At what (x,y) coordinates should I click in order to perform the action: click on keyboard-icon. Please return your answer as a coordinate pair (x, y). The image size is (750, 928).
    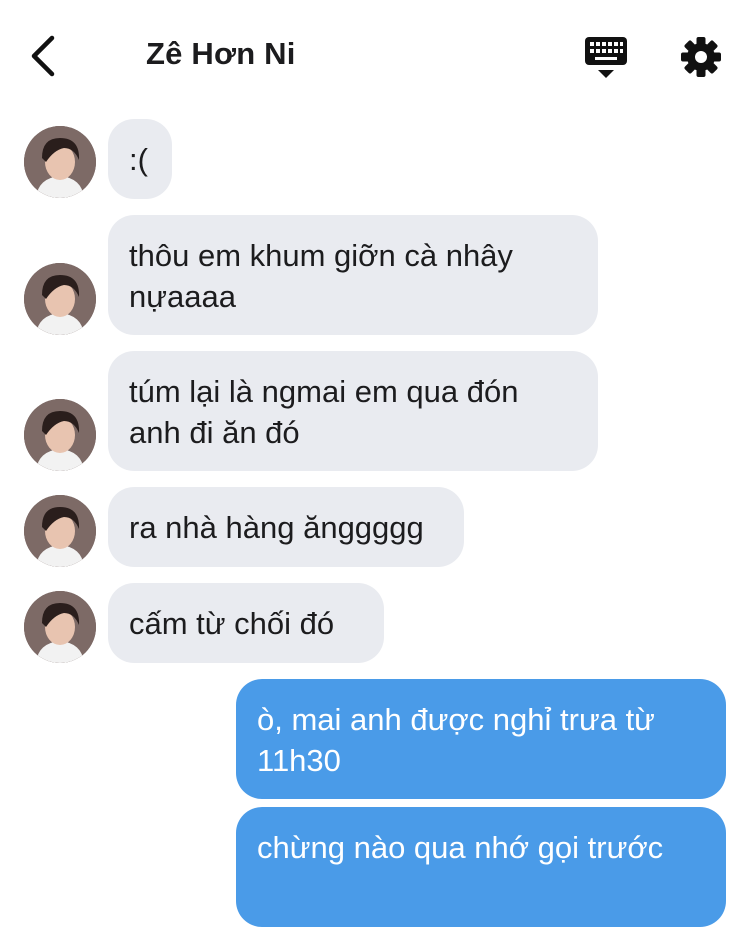
    Looking at the image, I should click on (606, 57).